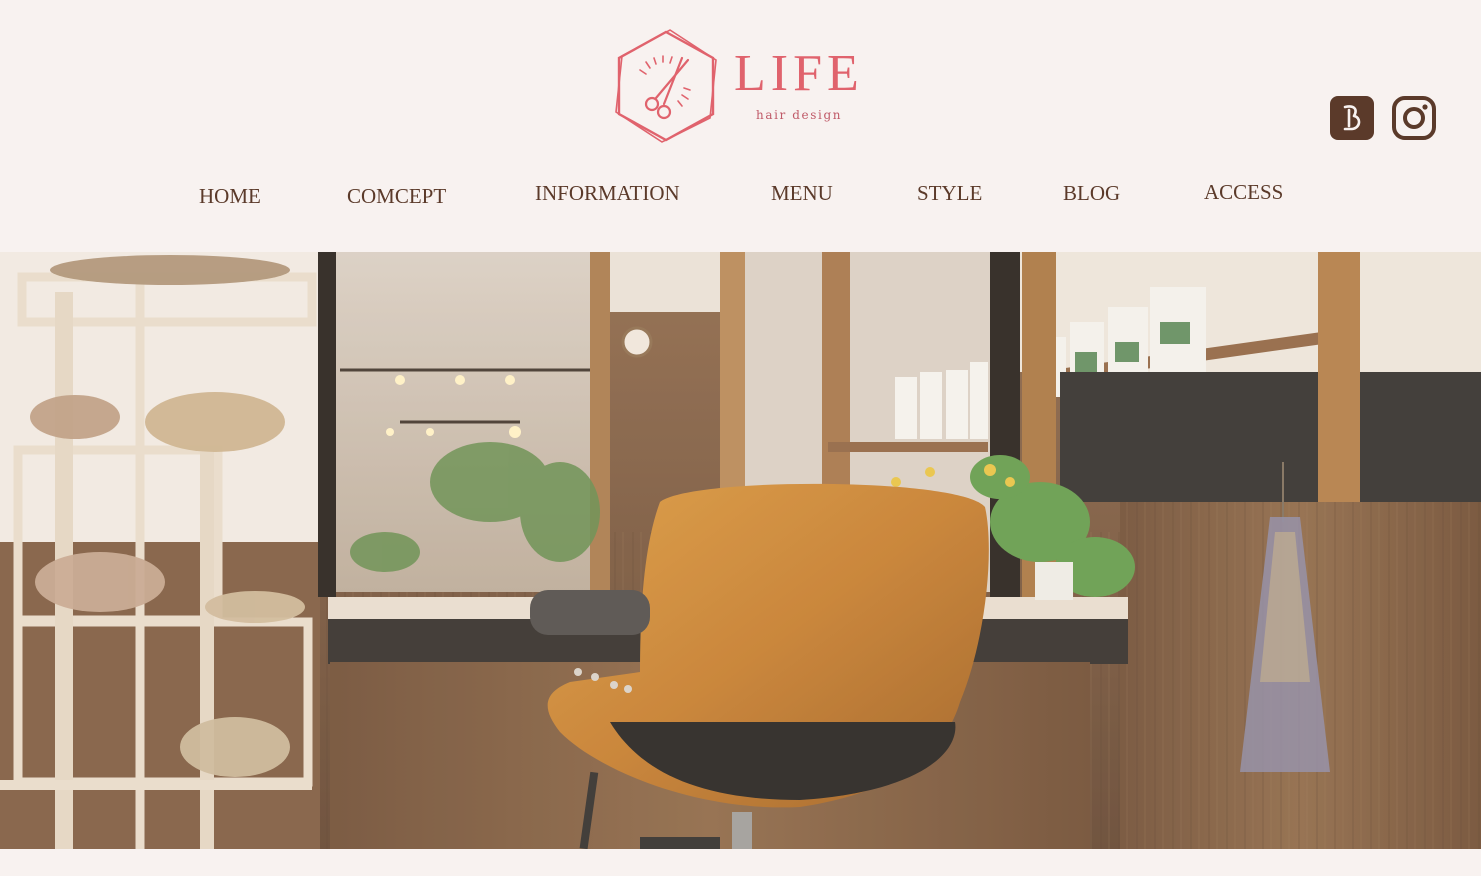 The image size is (1481, 876). Describe the element at coordinates (802, 193) in the screenshot. I see `nav-menu: MENU` at that location.